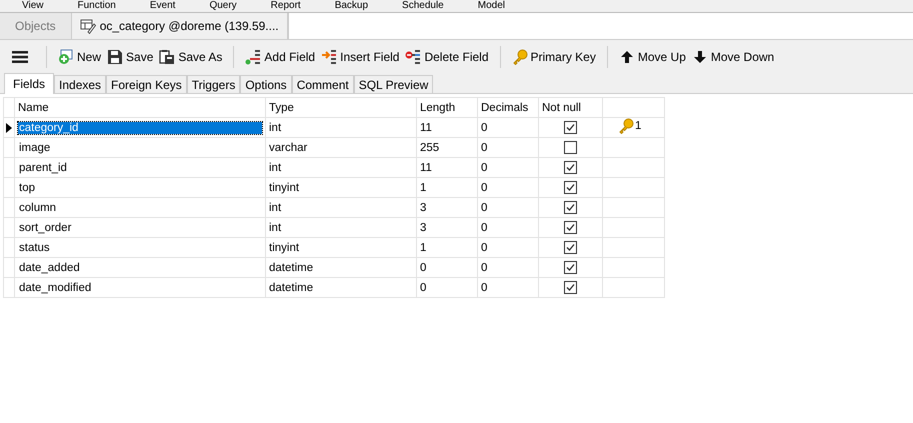  I want to click on table-cell: image, so click(35, 148).